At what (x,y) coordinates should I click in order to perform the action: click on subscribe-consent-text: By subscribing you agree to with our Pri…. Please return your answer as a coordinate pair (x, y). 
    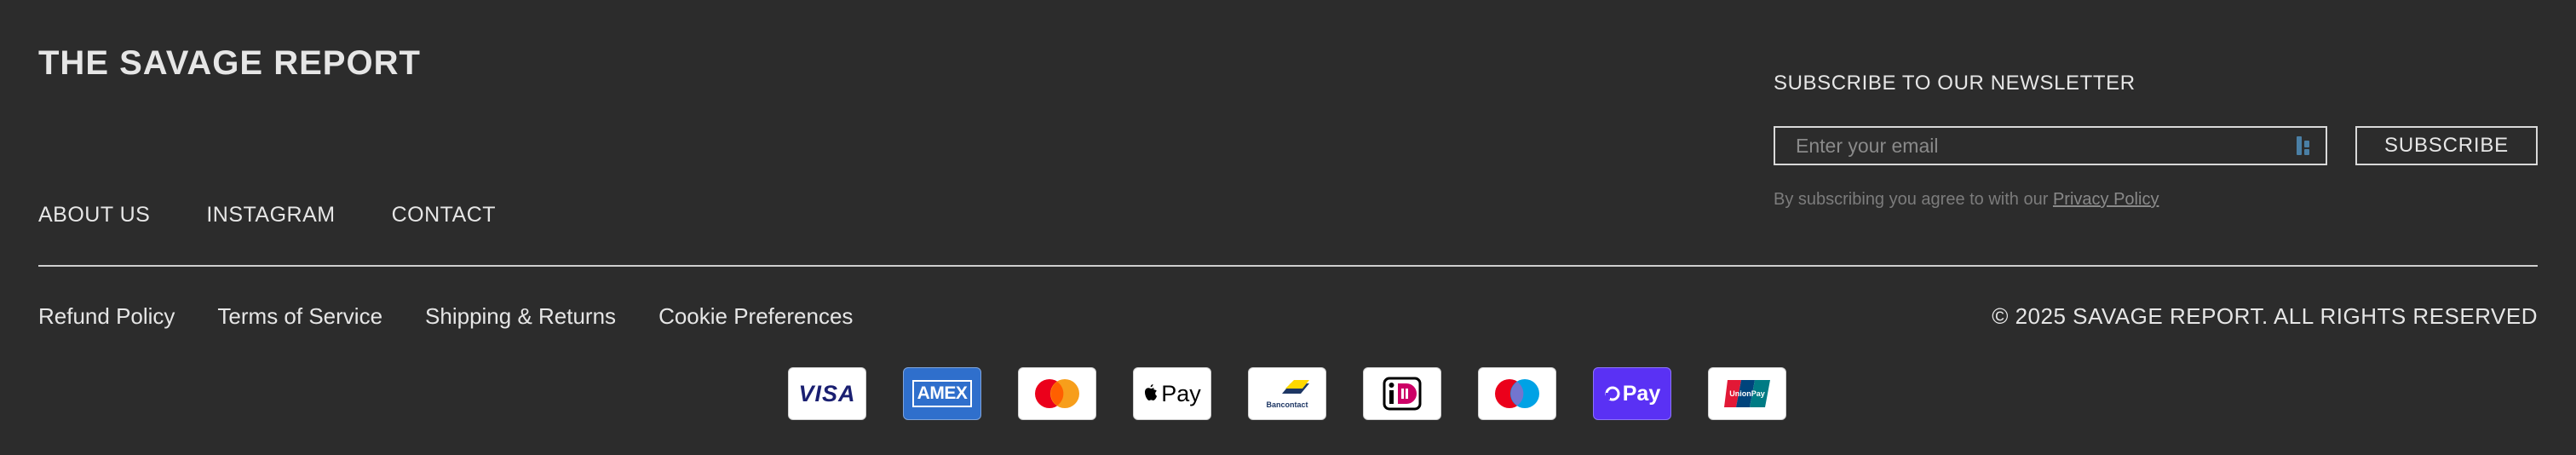
    Looking at the image, I should click on (1966, 200).